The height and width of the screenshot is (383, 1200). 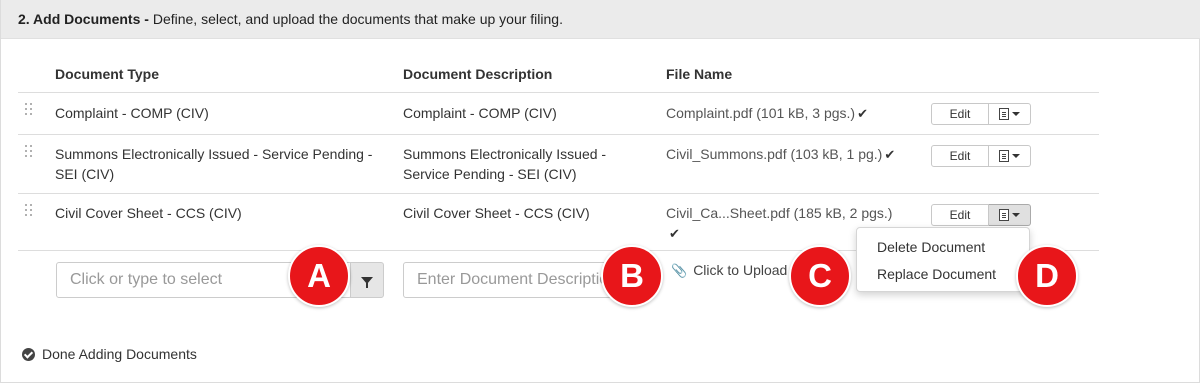 I want to click on document-type-cell: Complaint - COMP (CIV), so click(x=132, y=113).